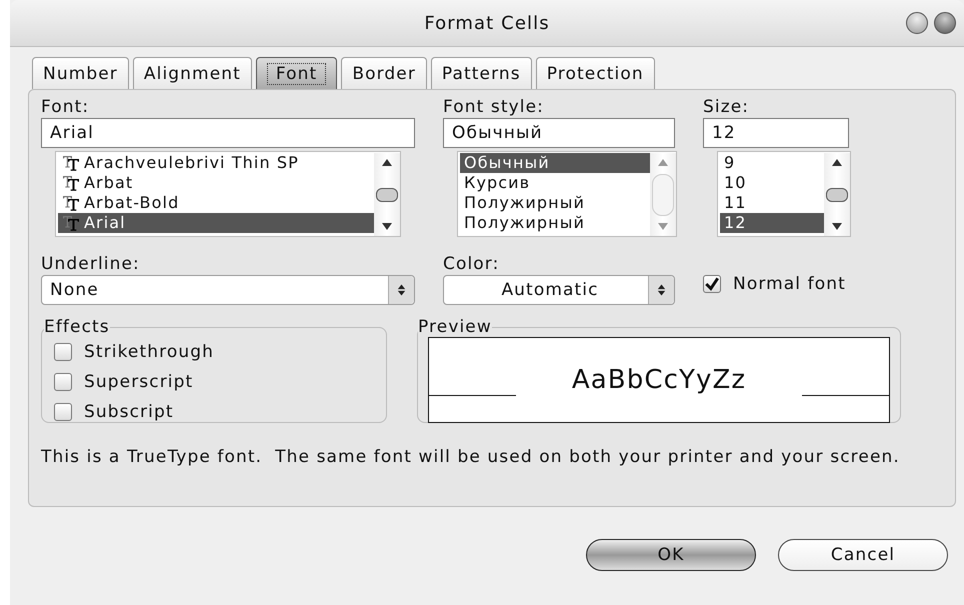  Describe the element at coordinates (65, 107) in the screenshot. I see `field-label: Font:` at that location.